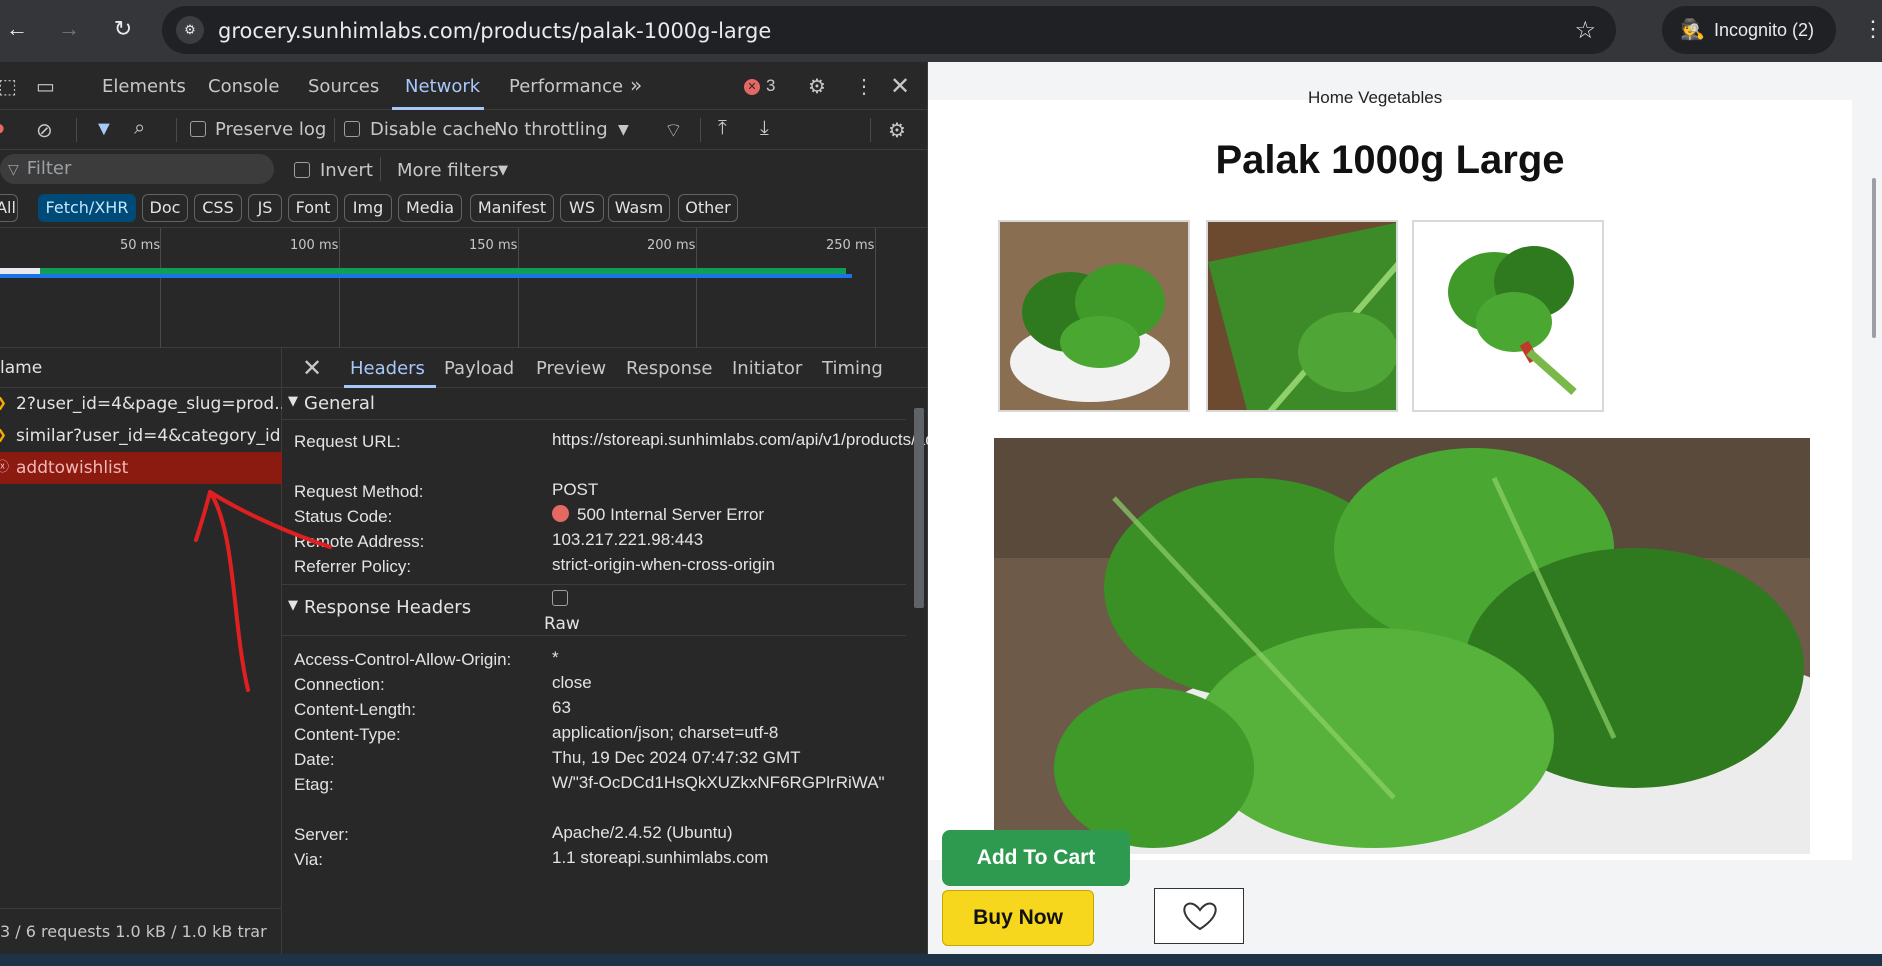  I want to click on add-to-wishlist-button, so click(1199, 916).